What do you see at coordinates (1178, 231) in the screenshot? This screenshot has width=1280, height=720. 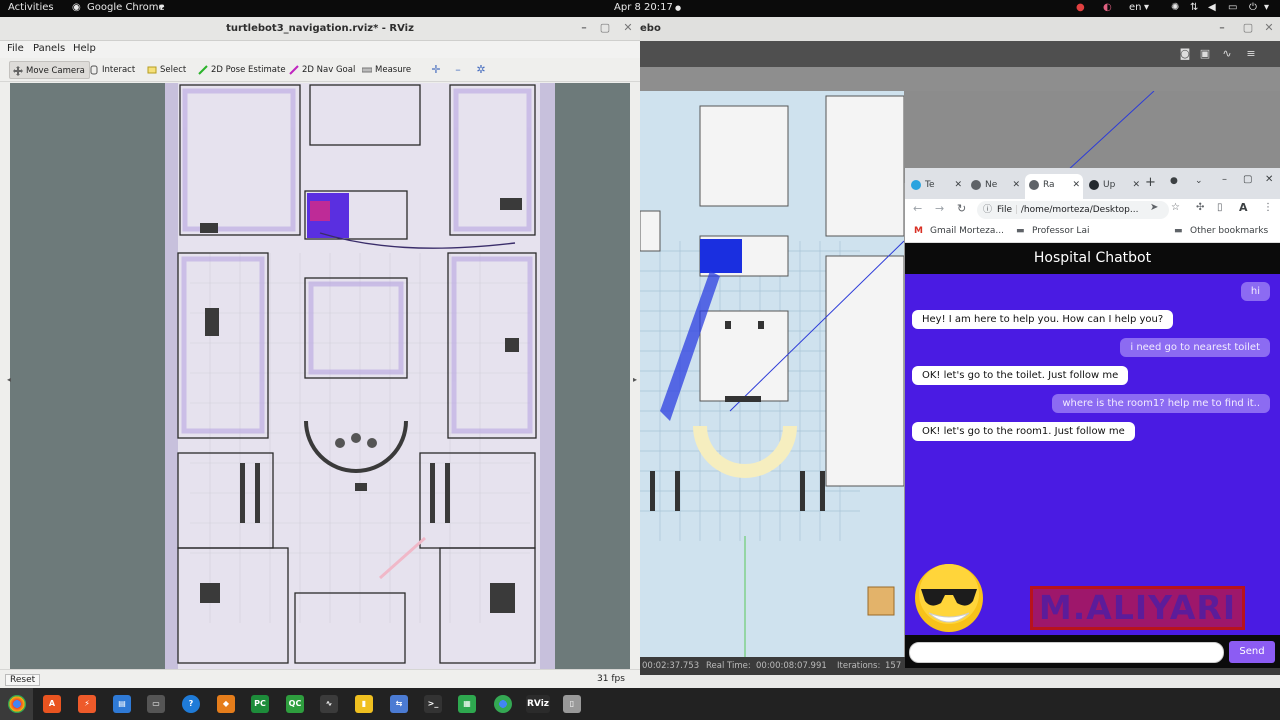 I see `folder-icon: ▬` at bounding box center [1178, 231].